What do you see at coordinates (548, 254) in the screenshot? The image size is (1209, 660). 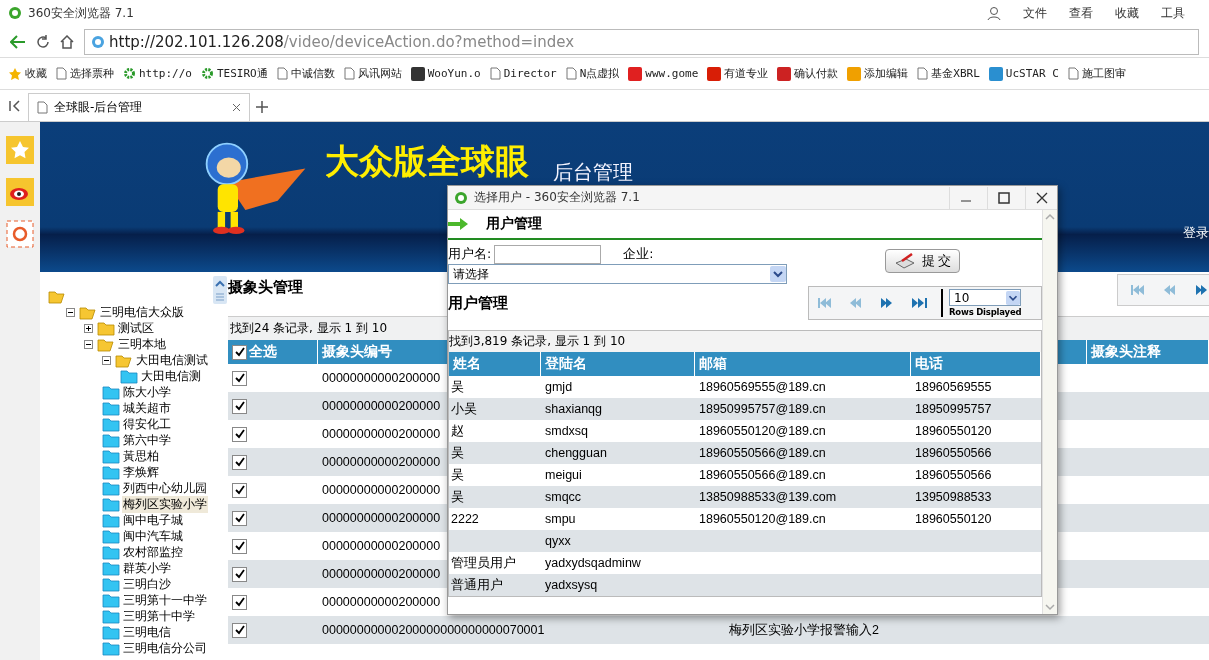 I see `username-field` at bounding box center [548, 254].